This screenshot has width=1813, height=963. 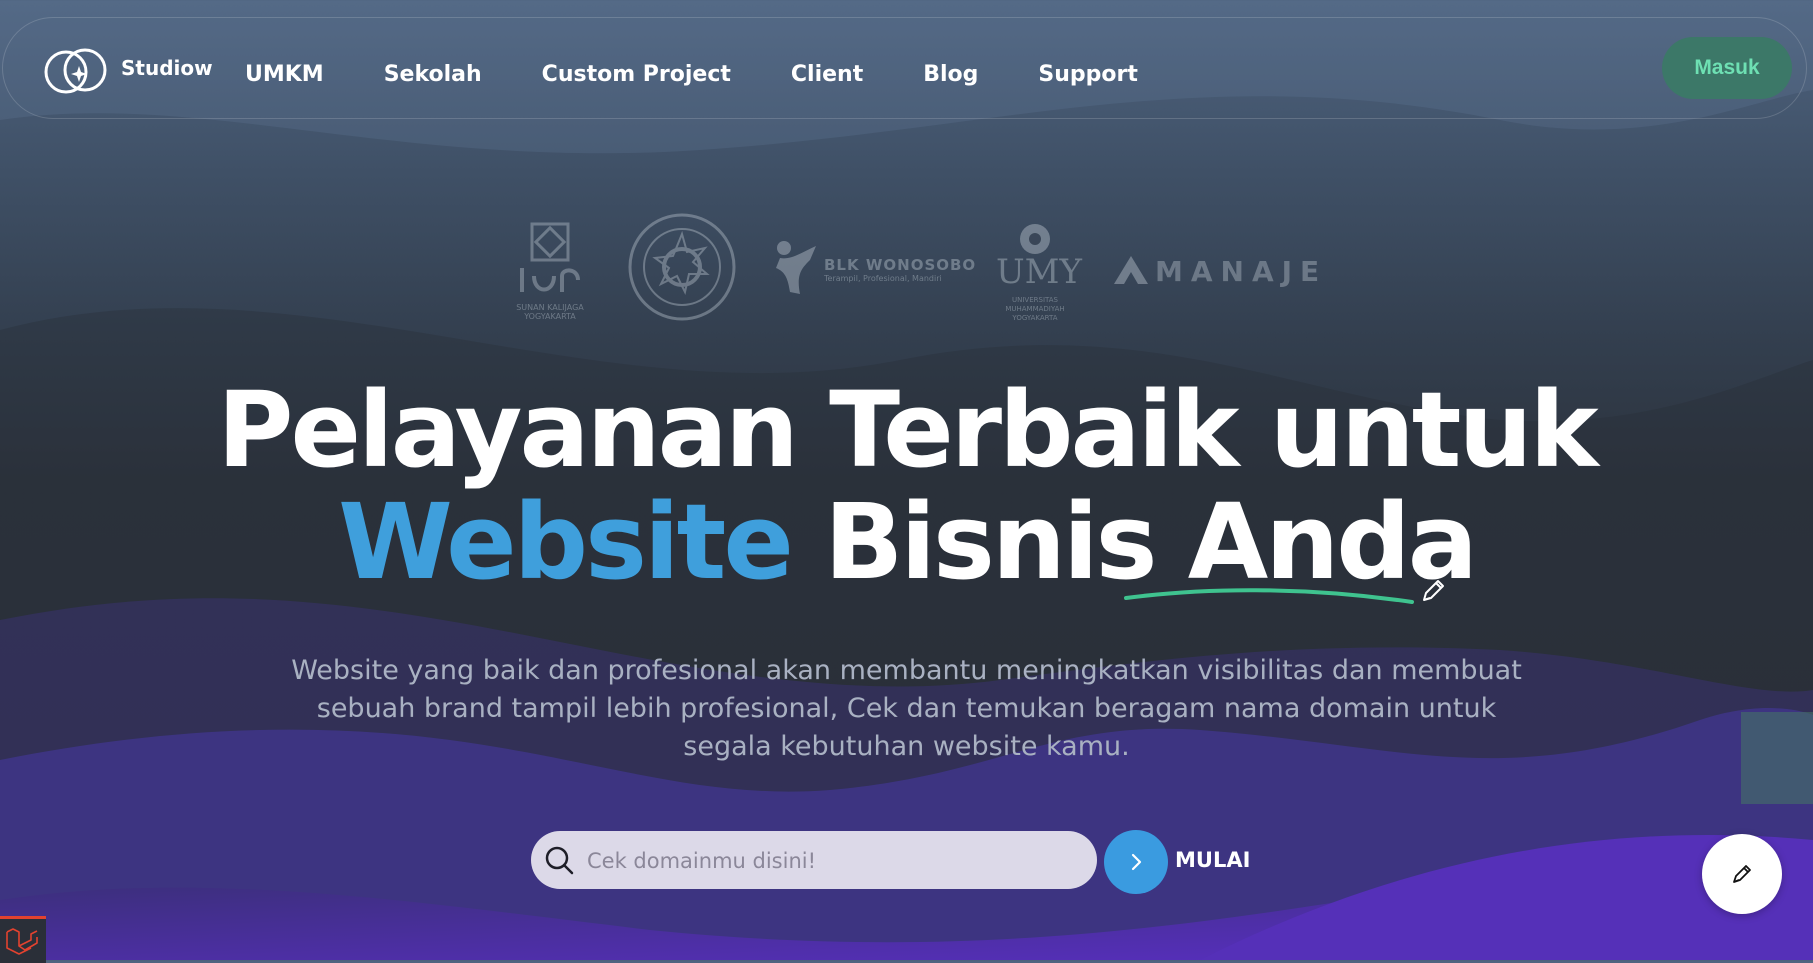 I want to click on search-submit-button, so click(x=1136, y=862).